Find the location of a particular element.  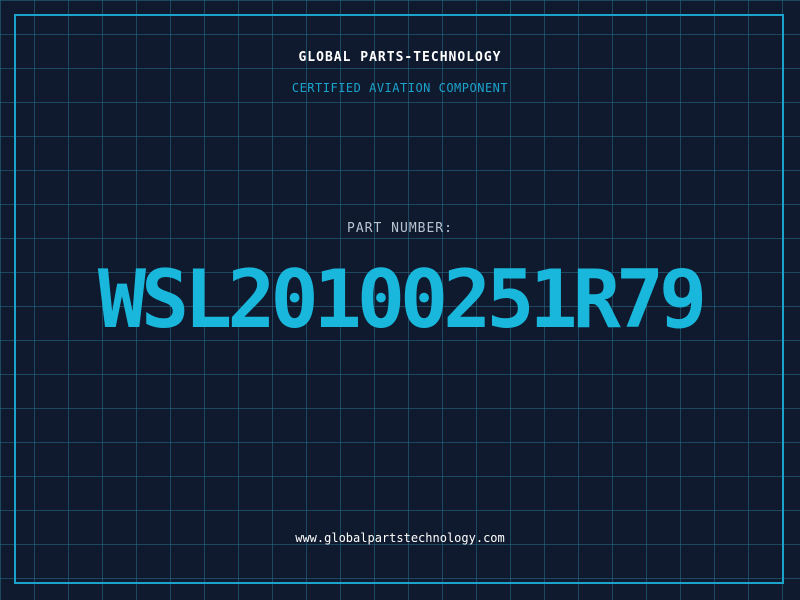

certification-subtitle: CERTIFIED AVIATION COMPONENT is located at coordinates (400, 88).